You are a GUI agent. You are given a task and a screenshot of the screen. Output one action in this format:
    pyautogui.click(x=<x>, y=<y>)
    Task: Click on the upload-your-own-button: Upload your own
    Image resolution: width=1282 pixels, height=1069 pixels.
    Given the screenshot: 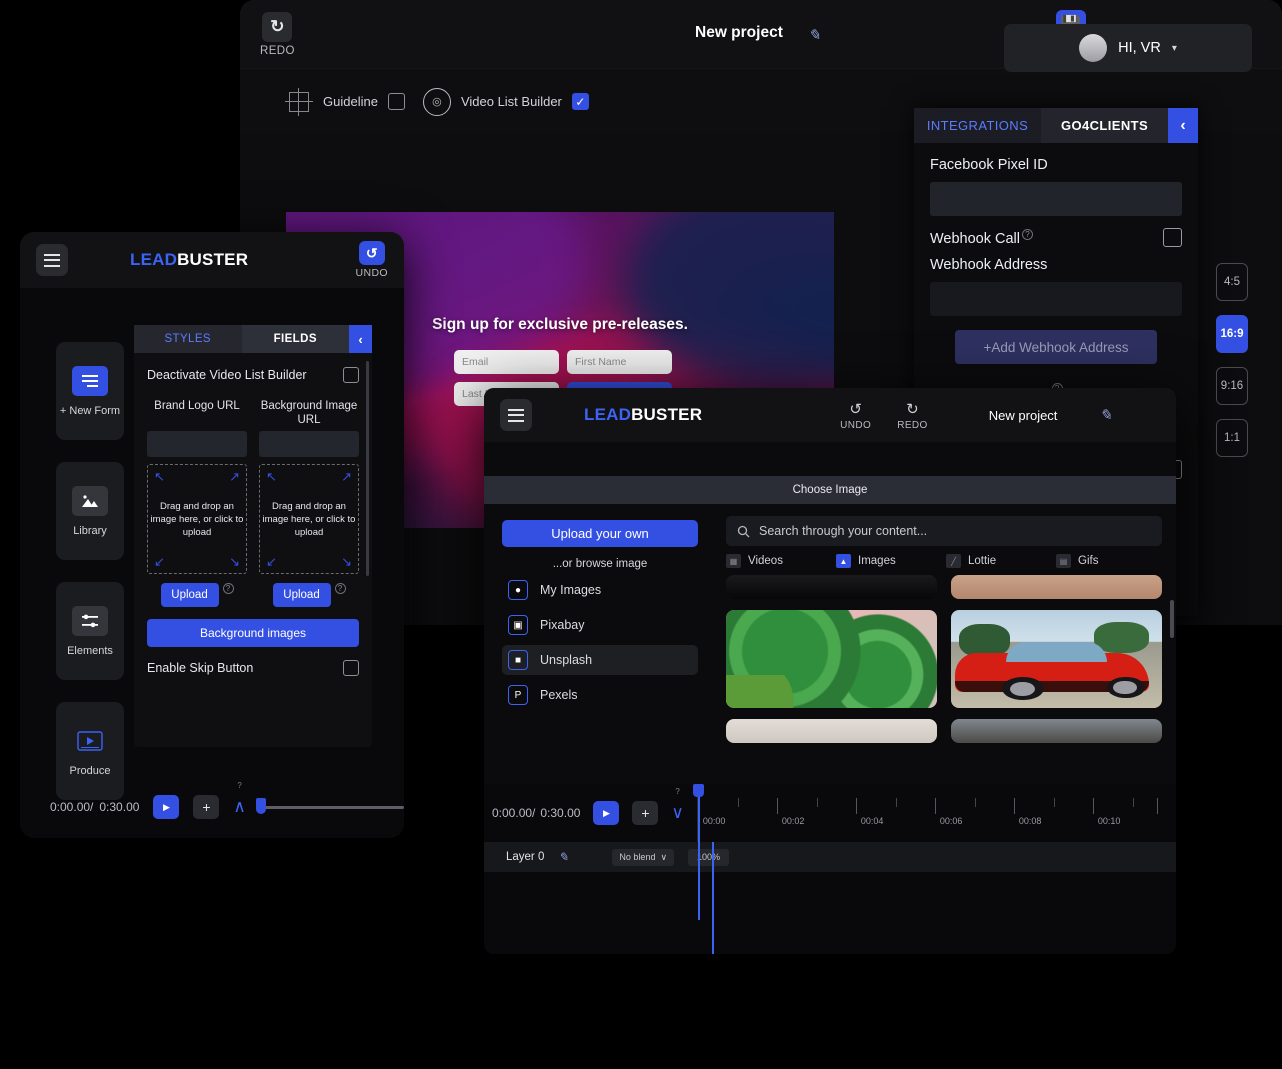 What is the action you would take?
    pyautogui.click(x=600, y=533)
    